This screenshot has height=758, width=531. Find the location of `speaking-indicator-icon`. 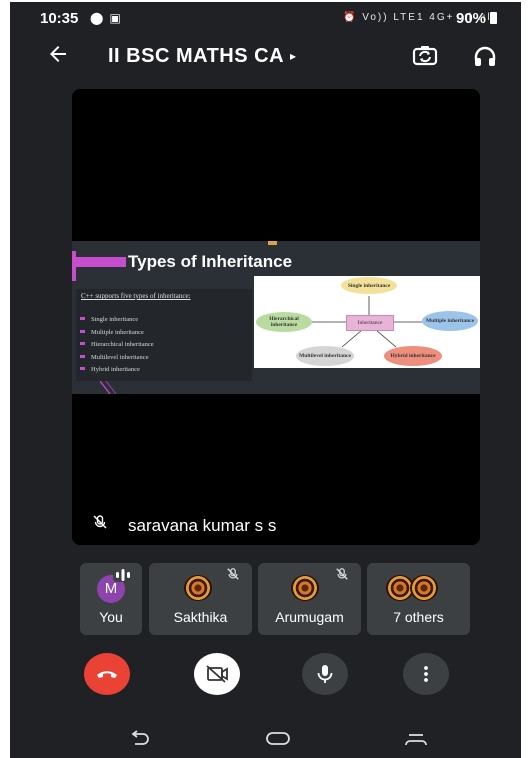

speaking-indicator-icon is located at coordinates (123, 575).